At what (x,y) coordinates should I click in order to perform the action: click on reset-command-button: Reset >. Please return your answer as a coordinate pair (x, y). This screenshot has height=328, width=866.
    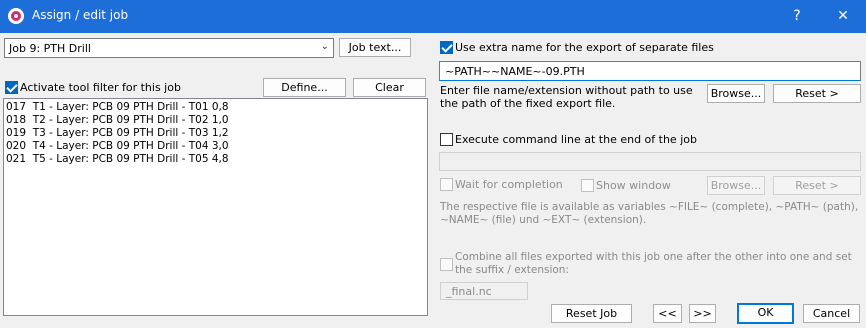
    Looking at the image, I should click on (817, 185).